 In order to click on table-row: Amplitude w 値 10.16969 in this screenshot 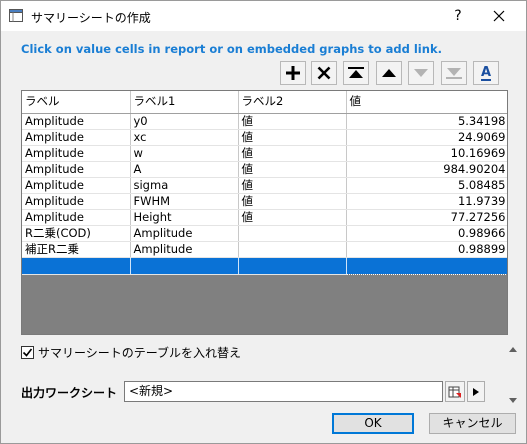, I will do `click(264, 153)`.